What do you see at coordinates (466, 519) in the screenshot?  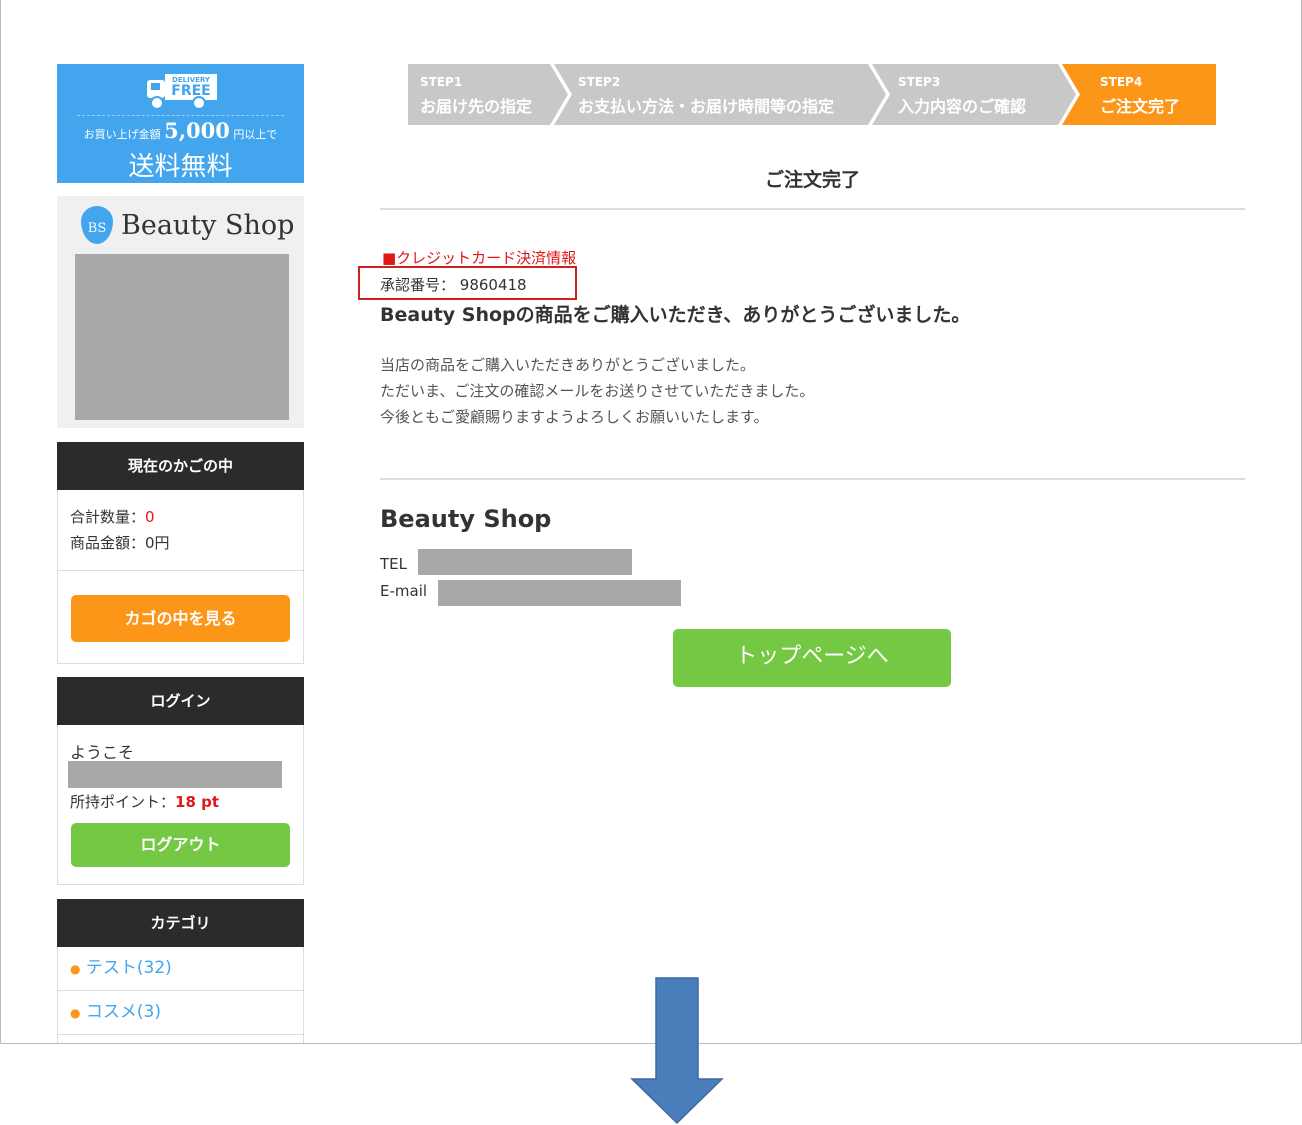 I see `shop-info-name: Beauty Shop` at bounding box center [466, 519].